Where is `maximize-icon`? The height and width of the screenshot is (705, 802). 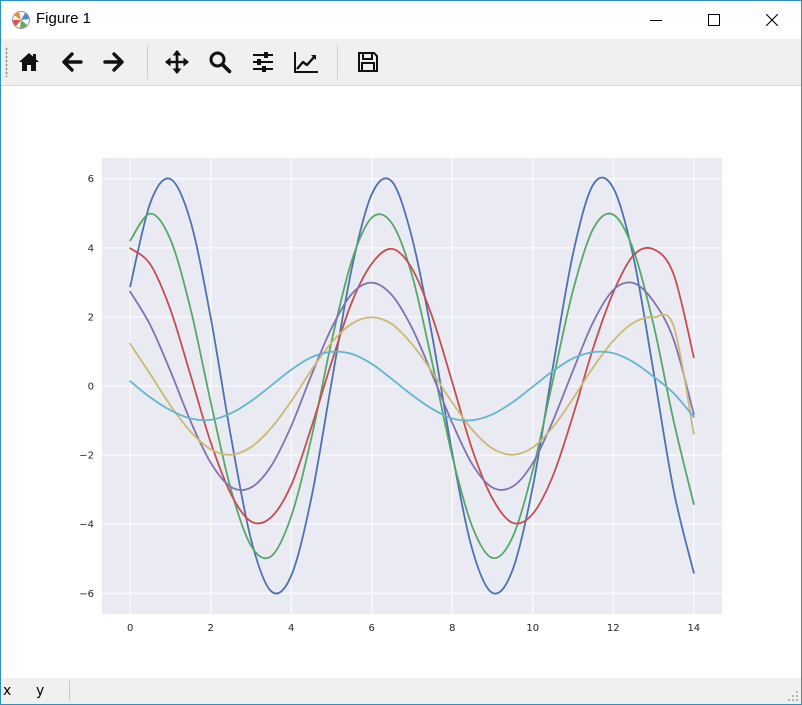 maximize-icon is located at coordinates (714, 20).